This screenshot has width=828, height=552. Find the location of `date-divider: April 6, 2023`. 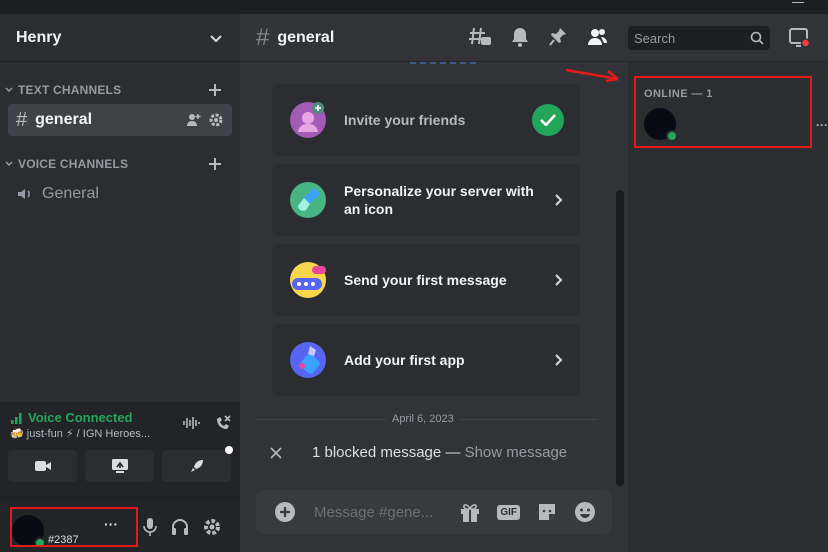

date-divider: April 6, 2023 is located at coordinates (423, 419).